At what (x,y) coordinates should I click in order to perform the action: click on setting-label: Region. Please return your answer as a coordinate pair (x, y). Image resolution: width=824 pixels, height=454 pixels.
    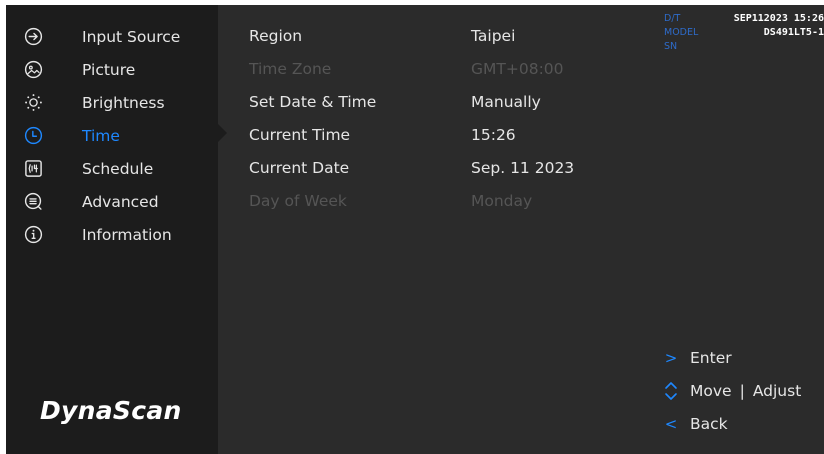
    Looking at the image, I should click on (276, 36).